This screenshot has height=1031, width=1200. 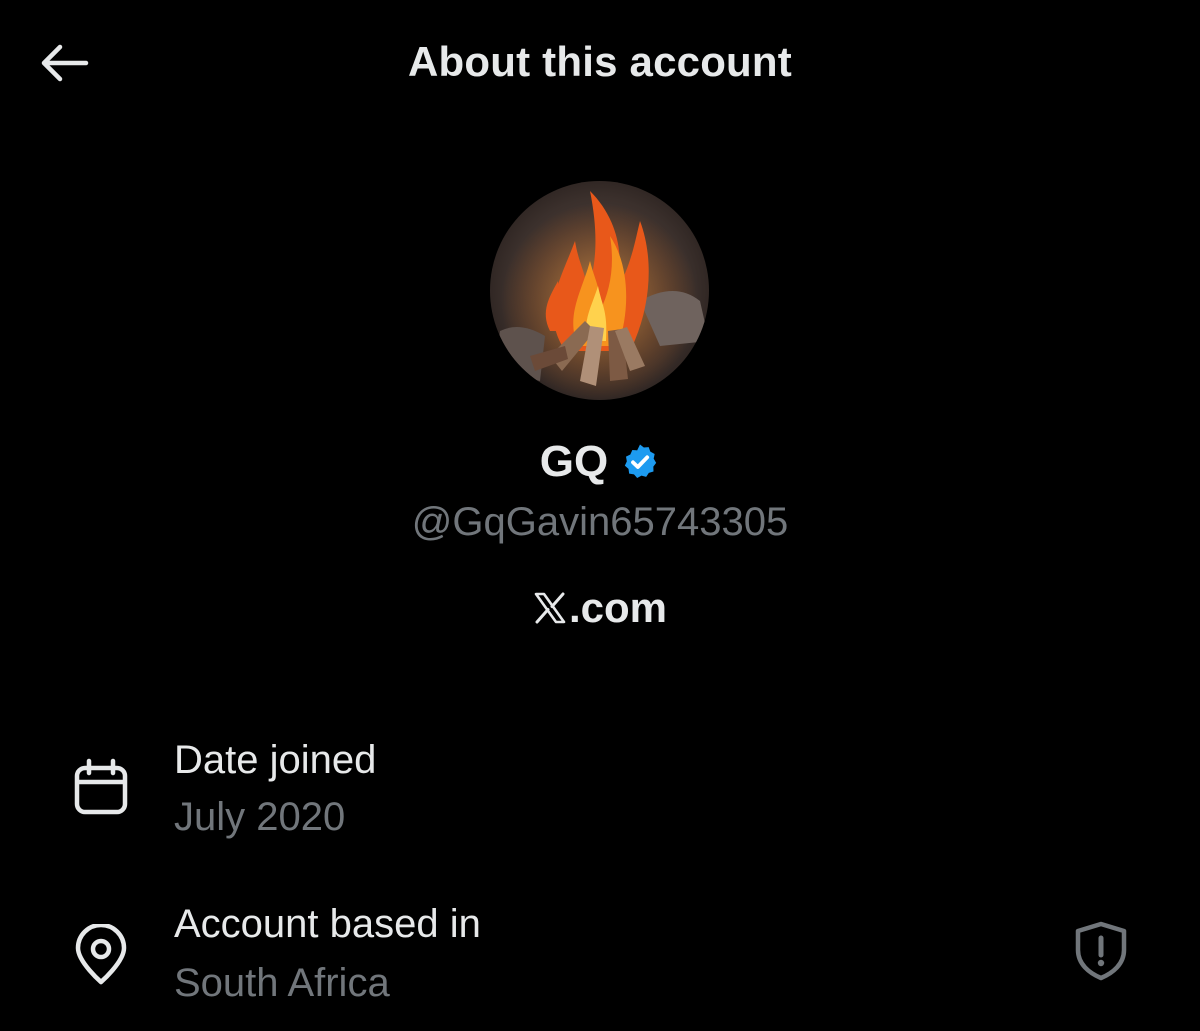 What do you see at coordinates (101, 786) in the screenshot?
I see `calendar-icon` at bounding box center [101, 786].